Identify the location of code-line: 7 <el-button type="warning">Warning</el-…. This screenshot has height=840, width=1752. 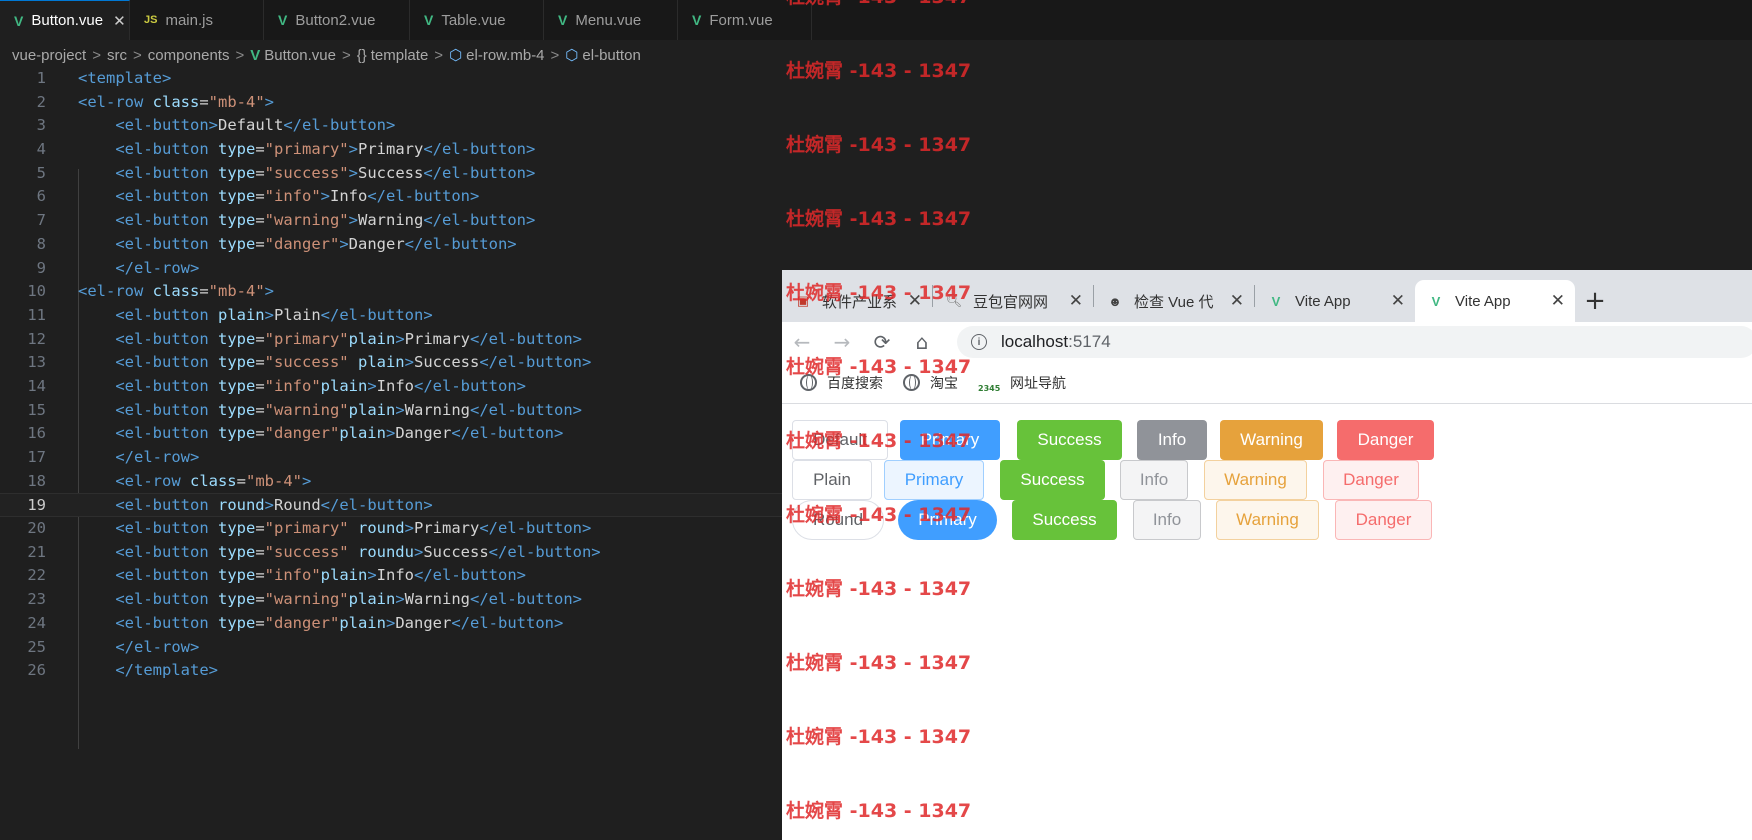
(391, 221).